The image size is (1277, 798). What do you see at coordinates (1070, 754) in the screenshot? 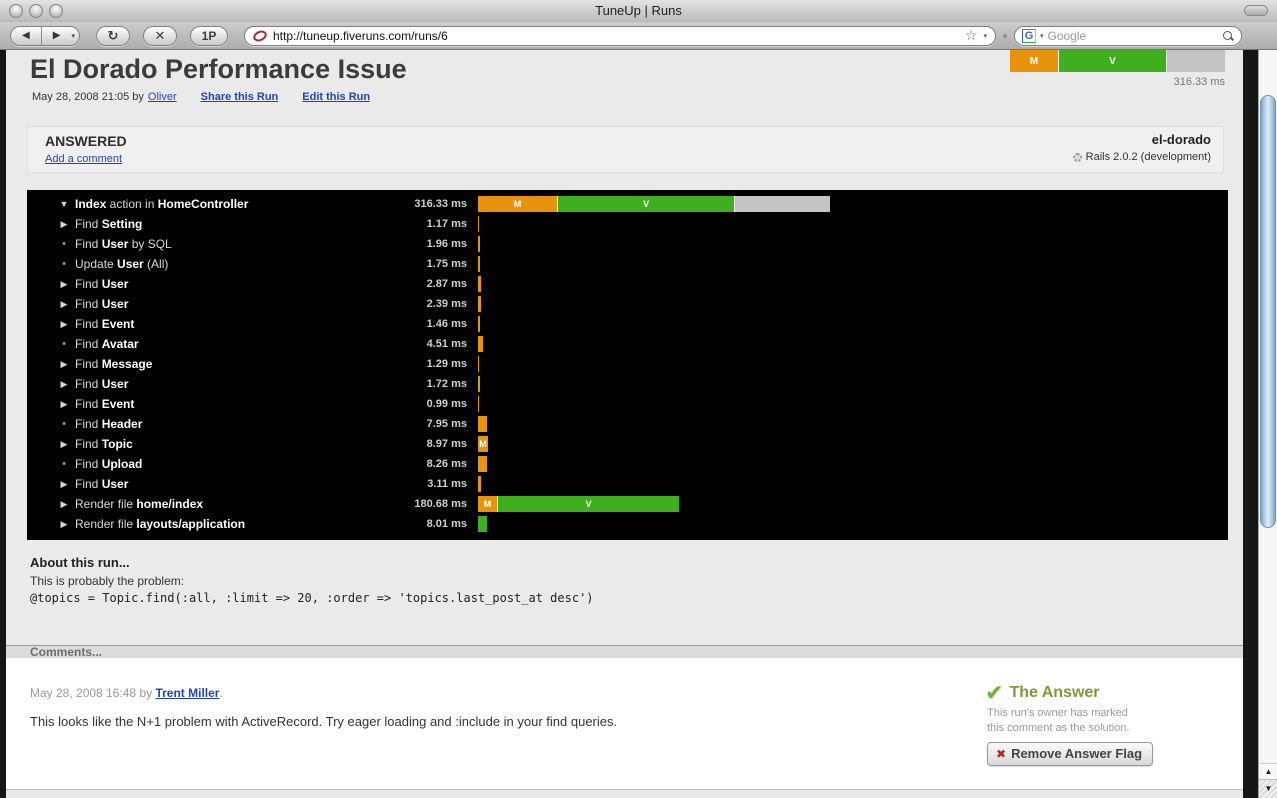
I see `remove-answer-flag-button: ✖ Remove Answer Flag` at bounding box center [1070, 754].